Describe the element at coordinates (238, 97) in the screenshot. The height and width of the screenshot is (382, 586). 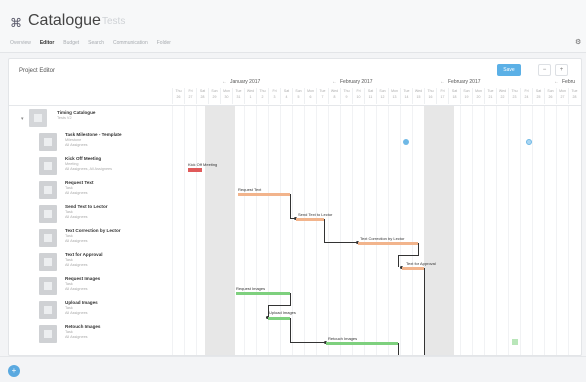
I see `day-number-label: 31` at that location.